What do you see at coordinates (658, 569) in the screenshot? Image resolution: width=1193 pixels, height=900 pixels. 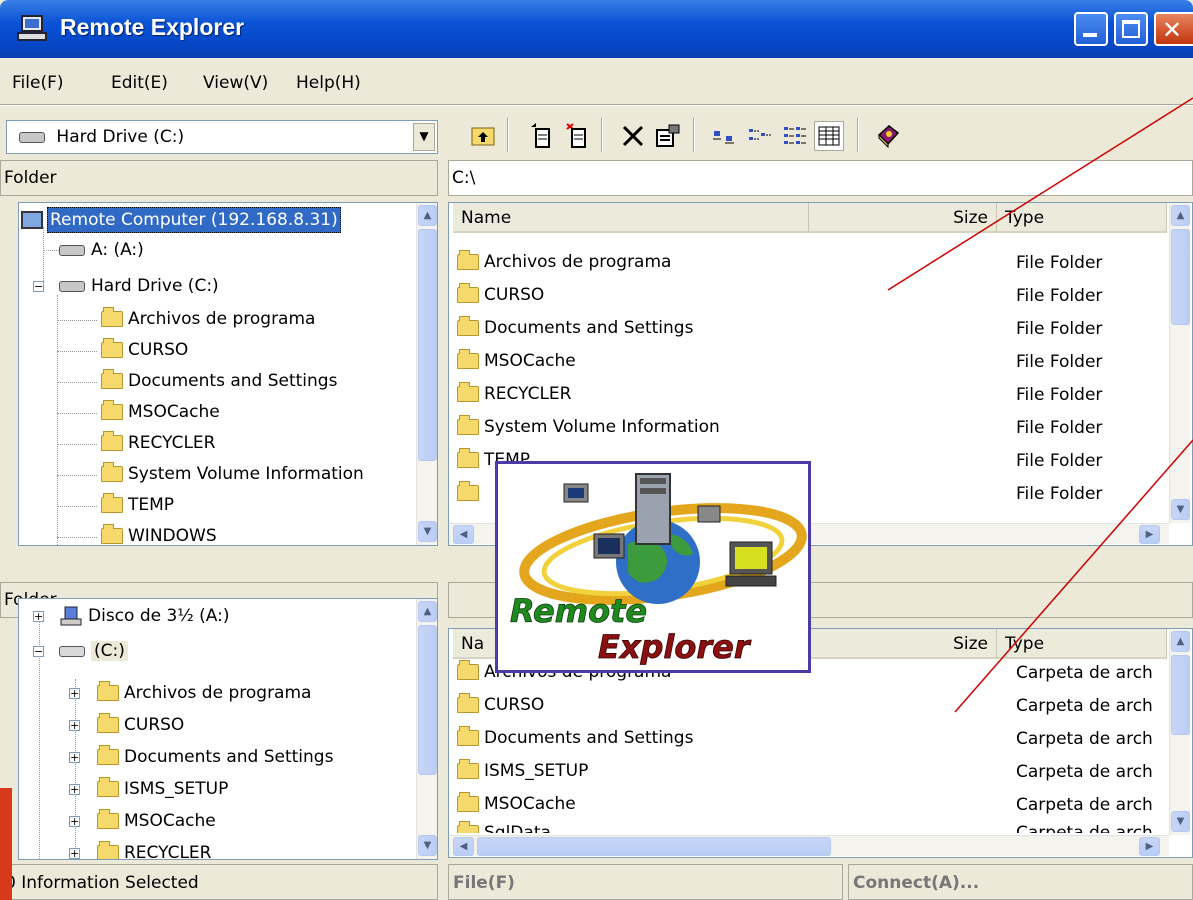 I see `network-globe-icon: Remote Explorer` at bounding box center [658, 569].